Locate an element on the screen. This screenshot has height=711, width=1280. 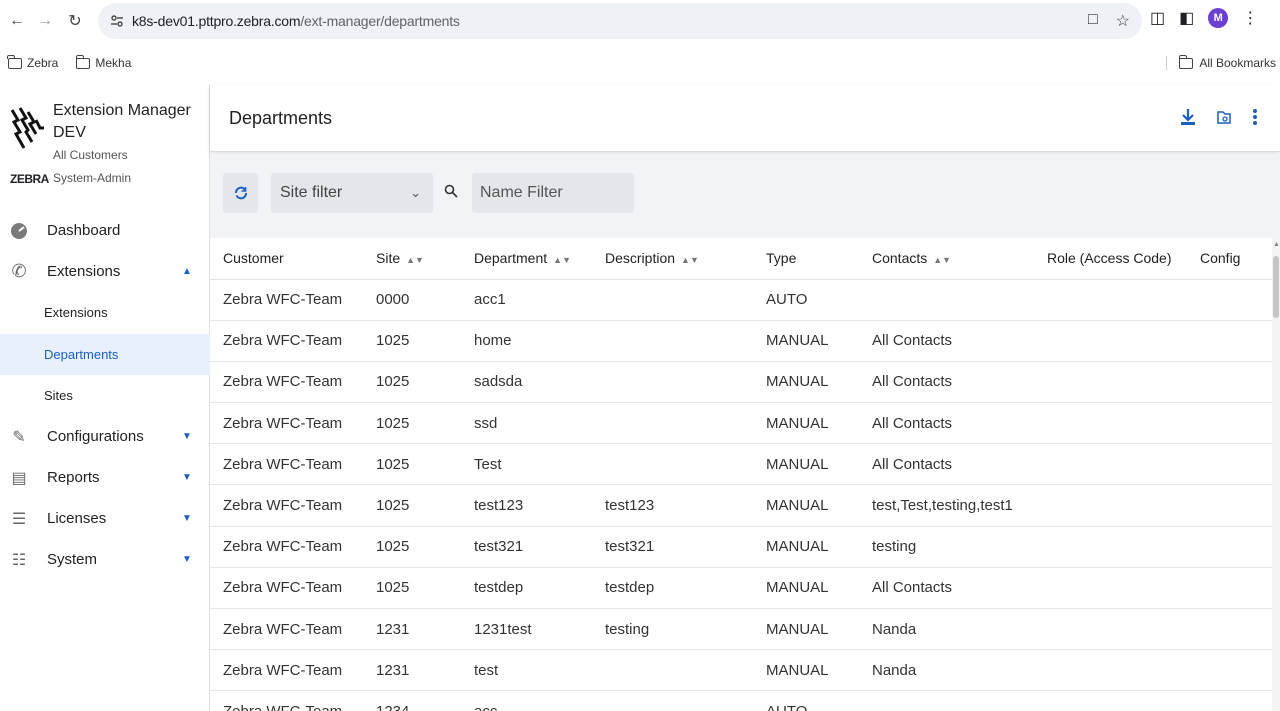
back-icon: ← is located at coordinates (17, 21).